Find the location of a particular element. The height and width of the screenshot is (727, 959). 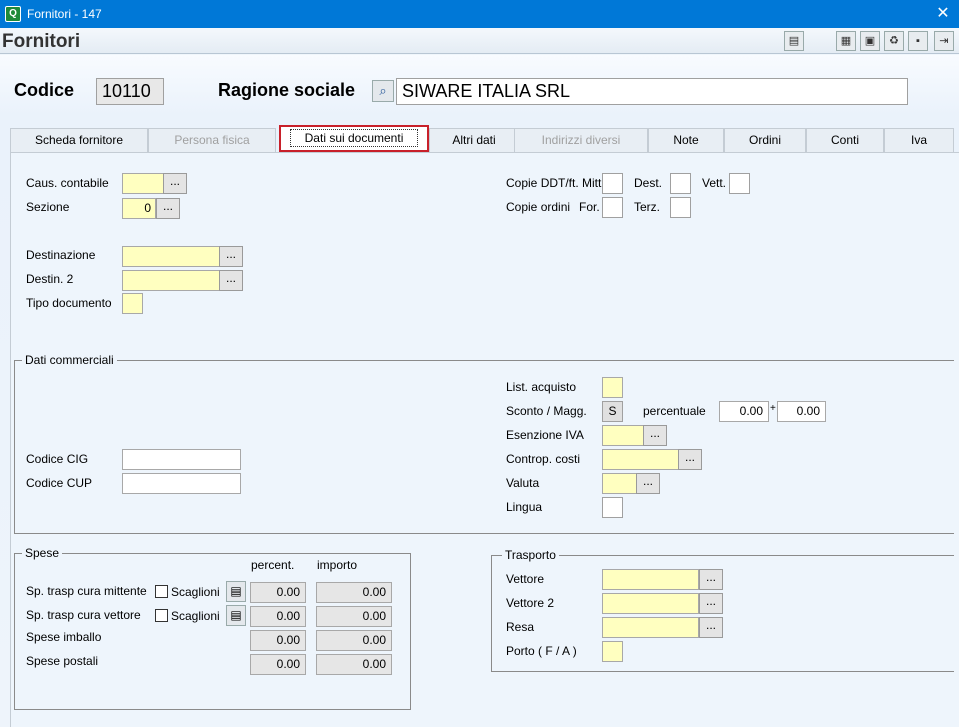

for-label: For. is located at coordinates (589, 207).